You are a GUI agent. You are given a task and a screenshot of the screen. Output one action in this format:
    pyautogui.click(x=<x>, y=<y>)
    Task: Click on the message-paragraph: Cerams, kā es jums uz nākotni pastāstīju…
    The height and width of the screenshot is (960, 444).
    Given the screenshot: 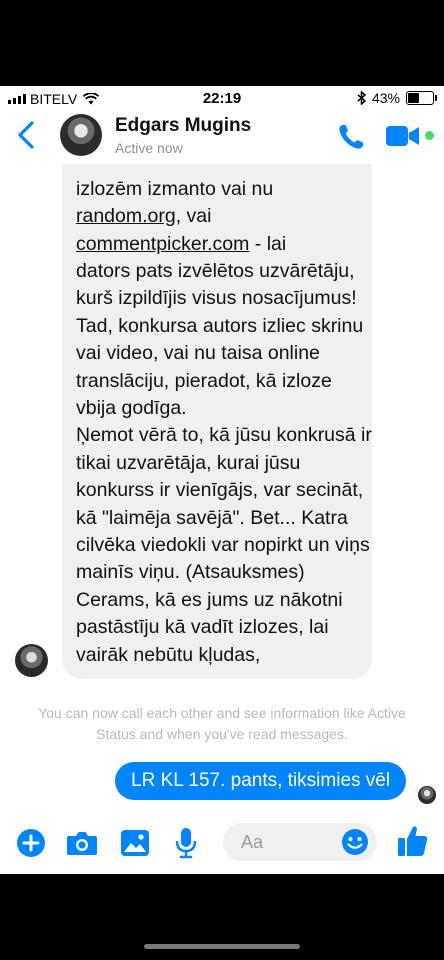 What is the action you would take?
    pyautogui.click(x=209, y=627)
    